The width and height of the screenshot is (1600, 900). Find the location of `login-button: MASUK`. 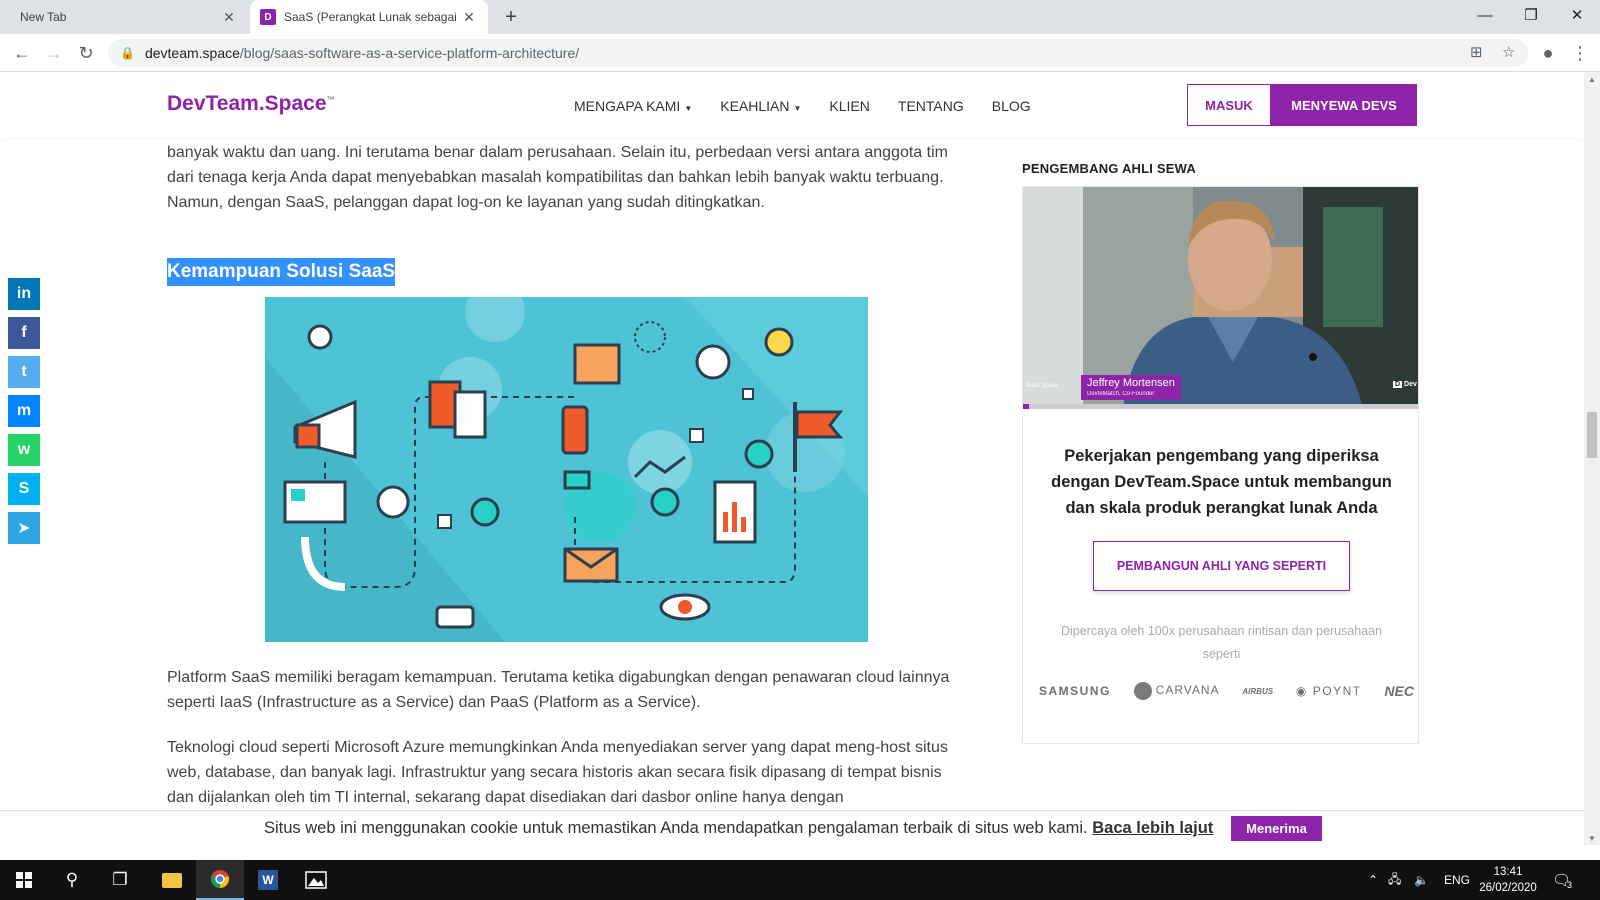

login-button: MASUK is located at coordinates (1229, 105).